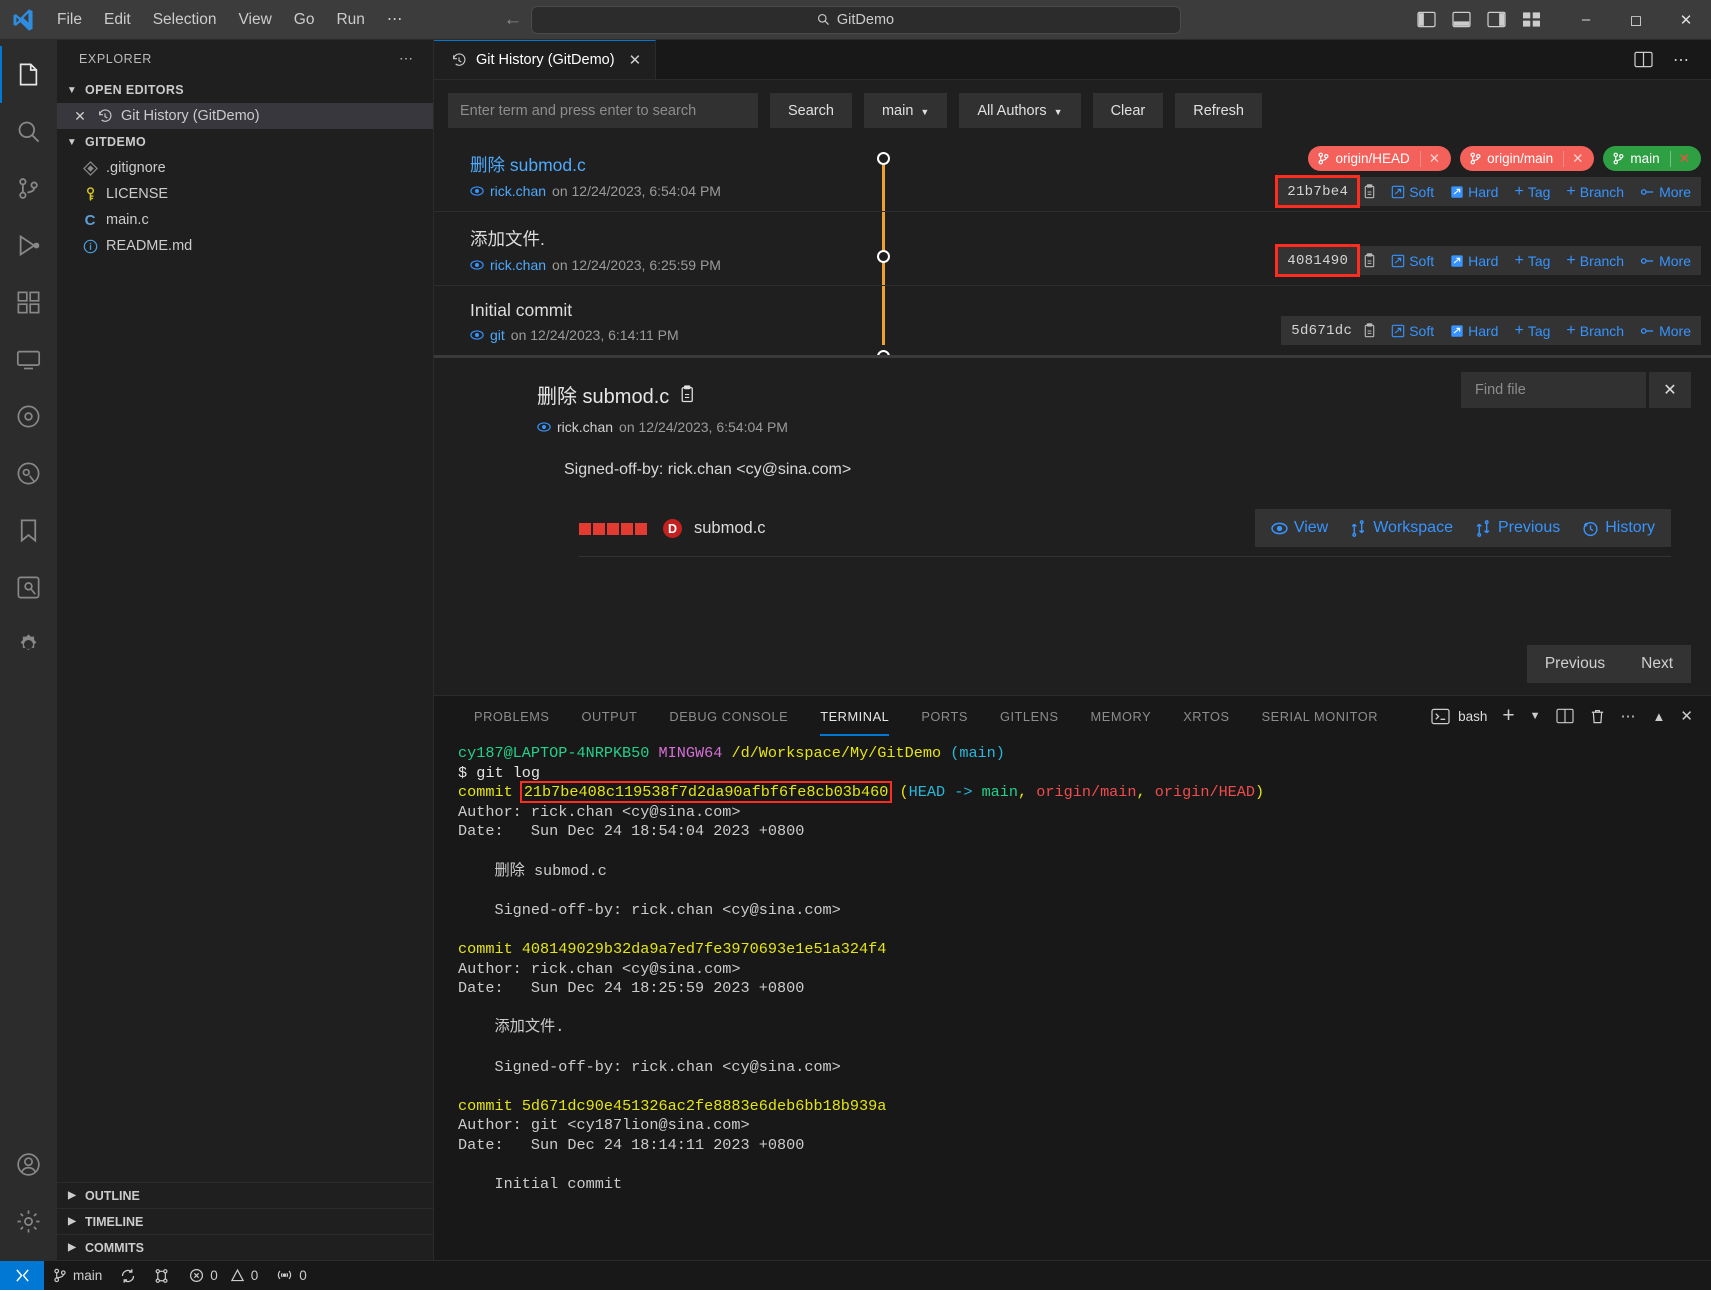  Describe the element at coordinates (28, 416) in the screenshot. I see `activity-timeline-icon` at that location.